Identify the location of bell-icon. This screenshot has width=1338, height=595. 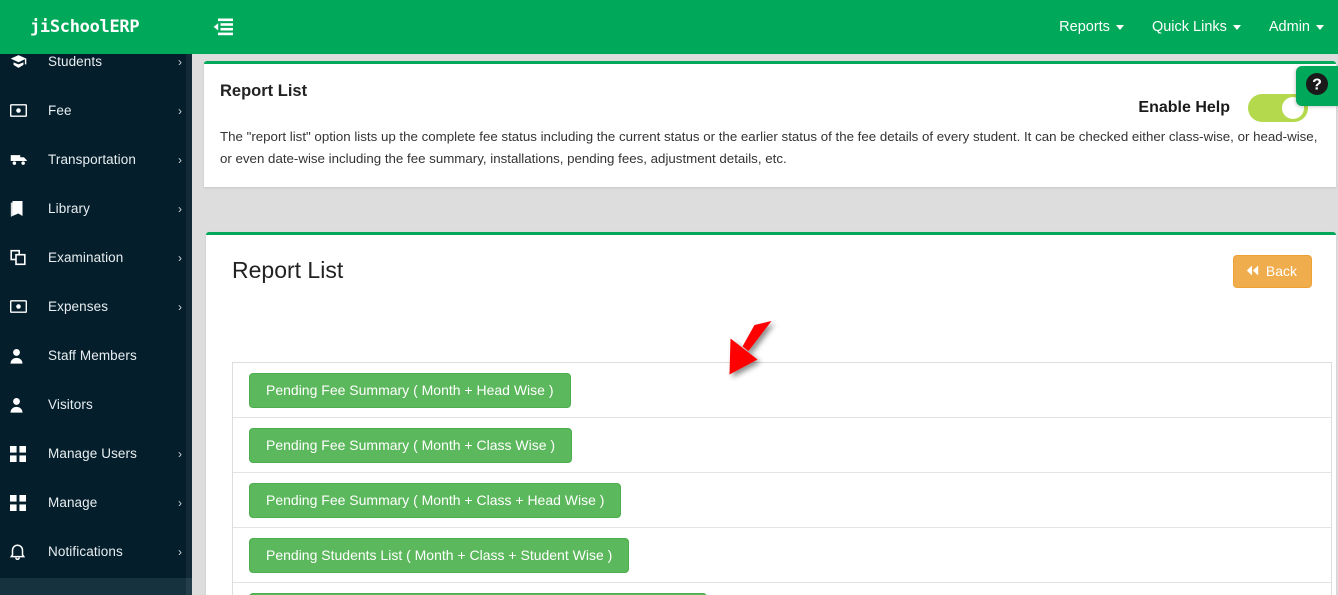
(29, 551).